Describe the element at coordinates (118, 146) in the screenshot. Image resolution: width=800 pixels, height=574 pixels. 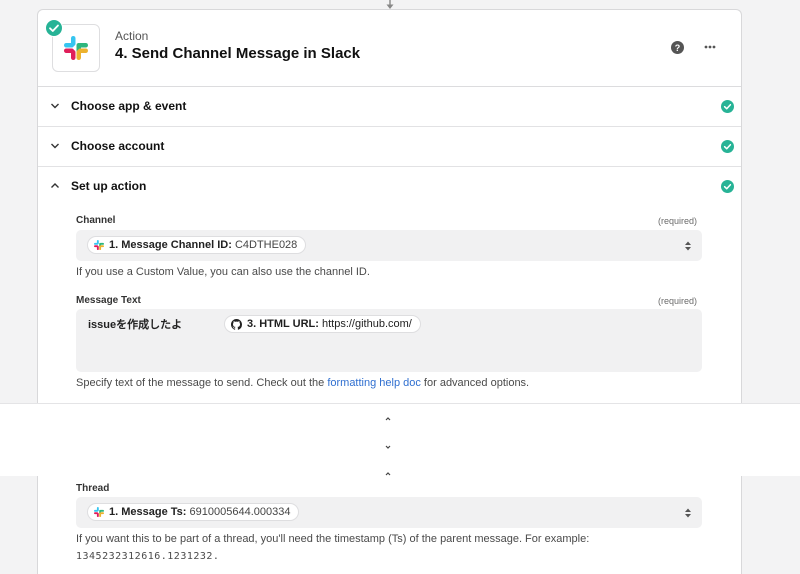
I see `section-label: Choose account` at that location.